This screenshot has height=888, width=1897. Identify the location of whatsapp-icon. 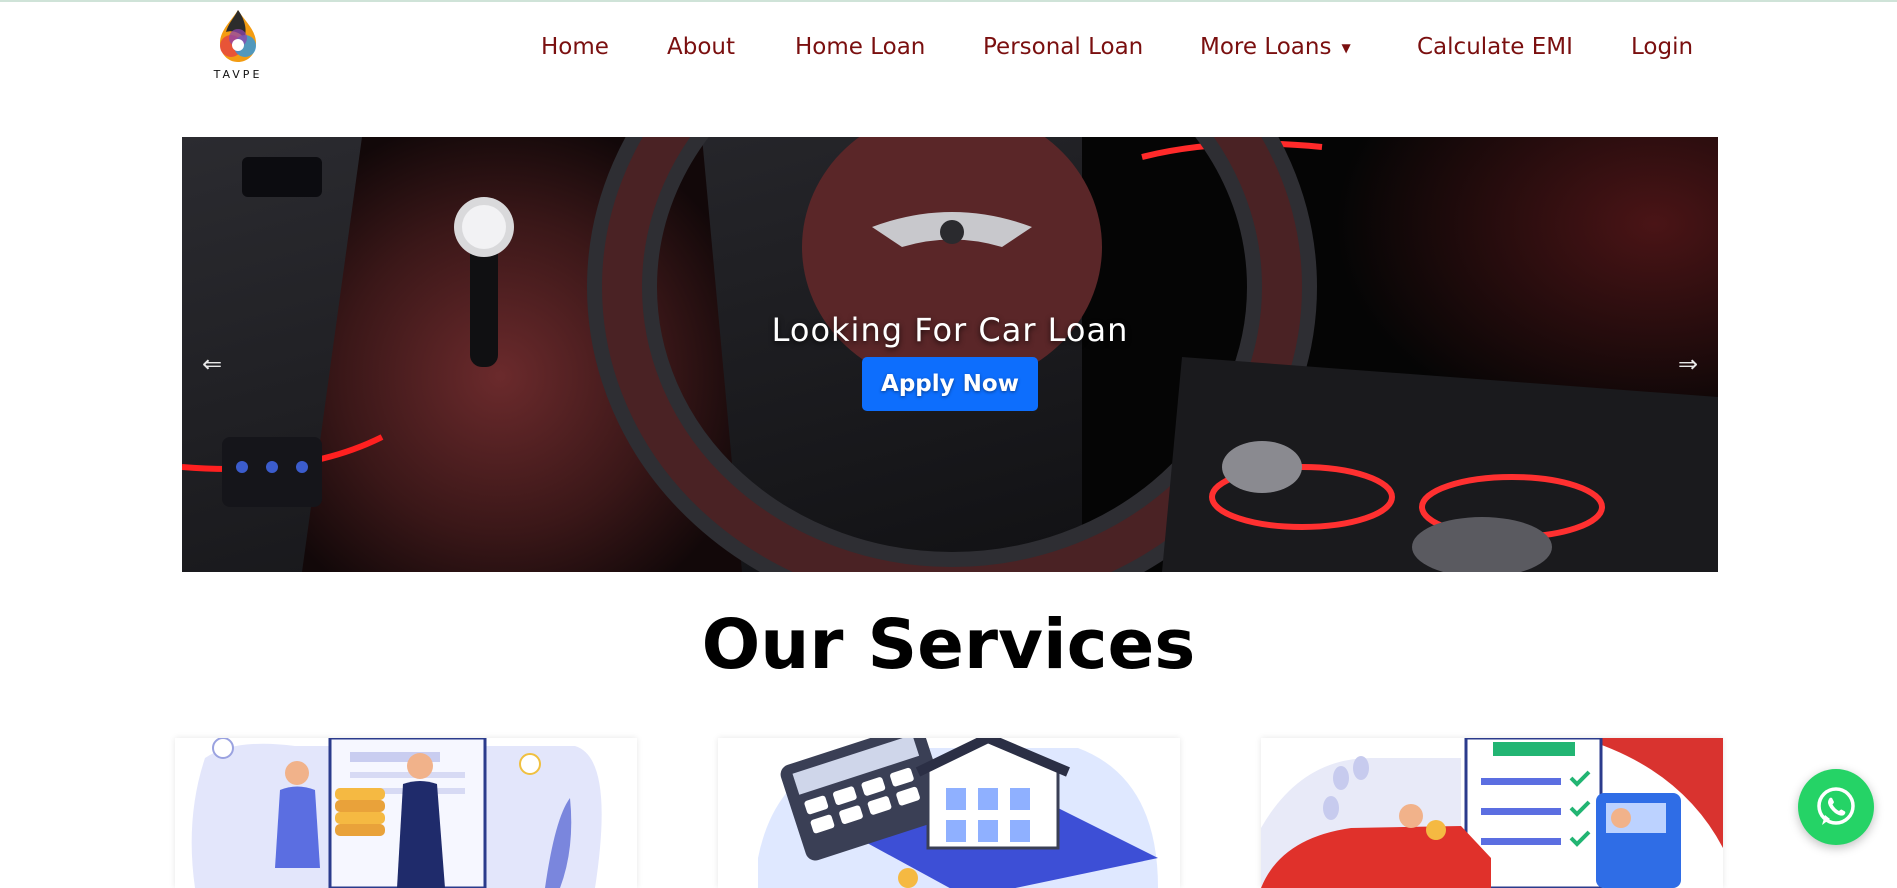
(1836, 806).